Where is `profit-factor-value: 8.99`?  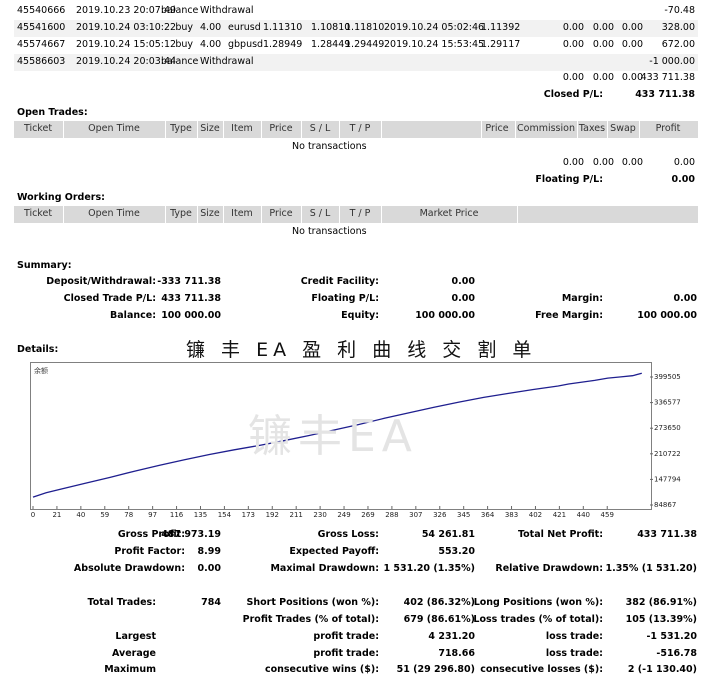 profit-factor-value: 8.99 is located at coordinates (209, 551).